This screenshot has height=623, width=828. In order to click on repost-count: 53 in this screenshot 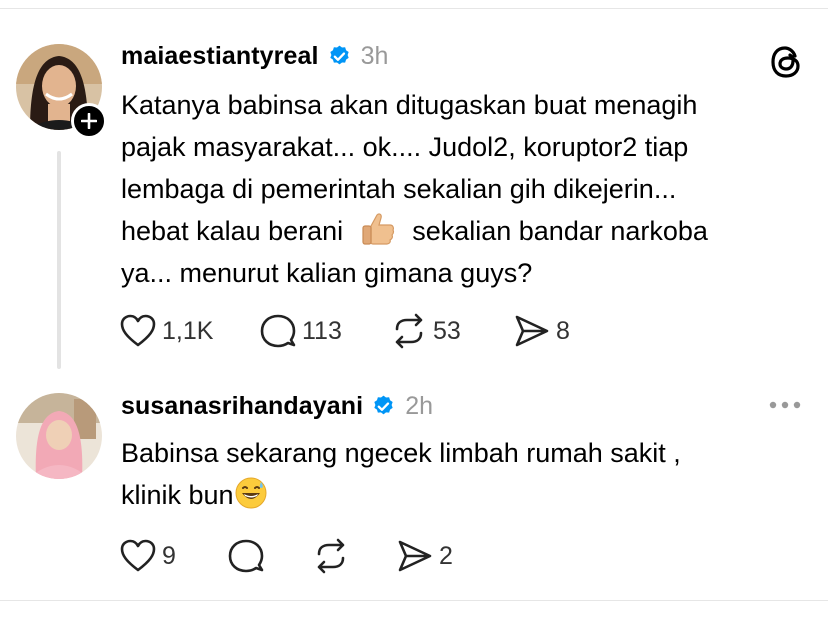, I will do `click(447, 330)`.